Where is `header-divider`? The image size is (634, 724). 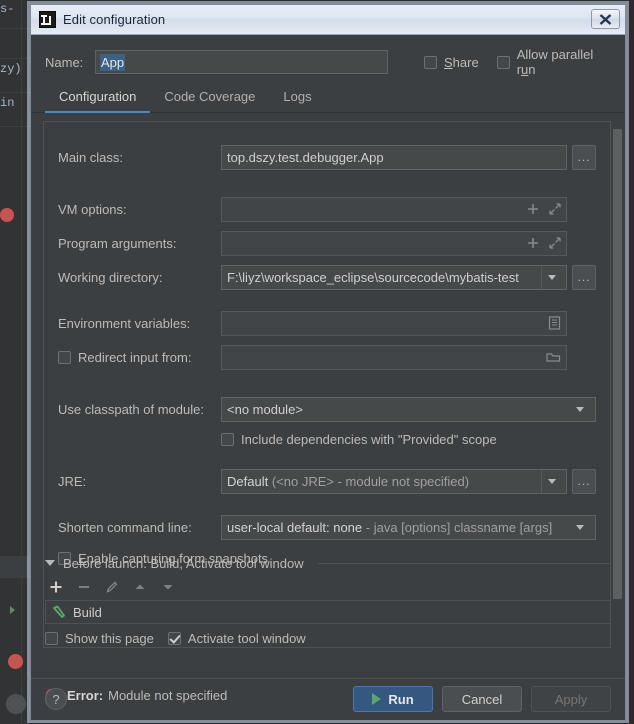
header-divider is located at coordinates (464, 563).